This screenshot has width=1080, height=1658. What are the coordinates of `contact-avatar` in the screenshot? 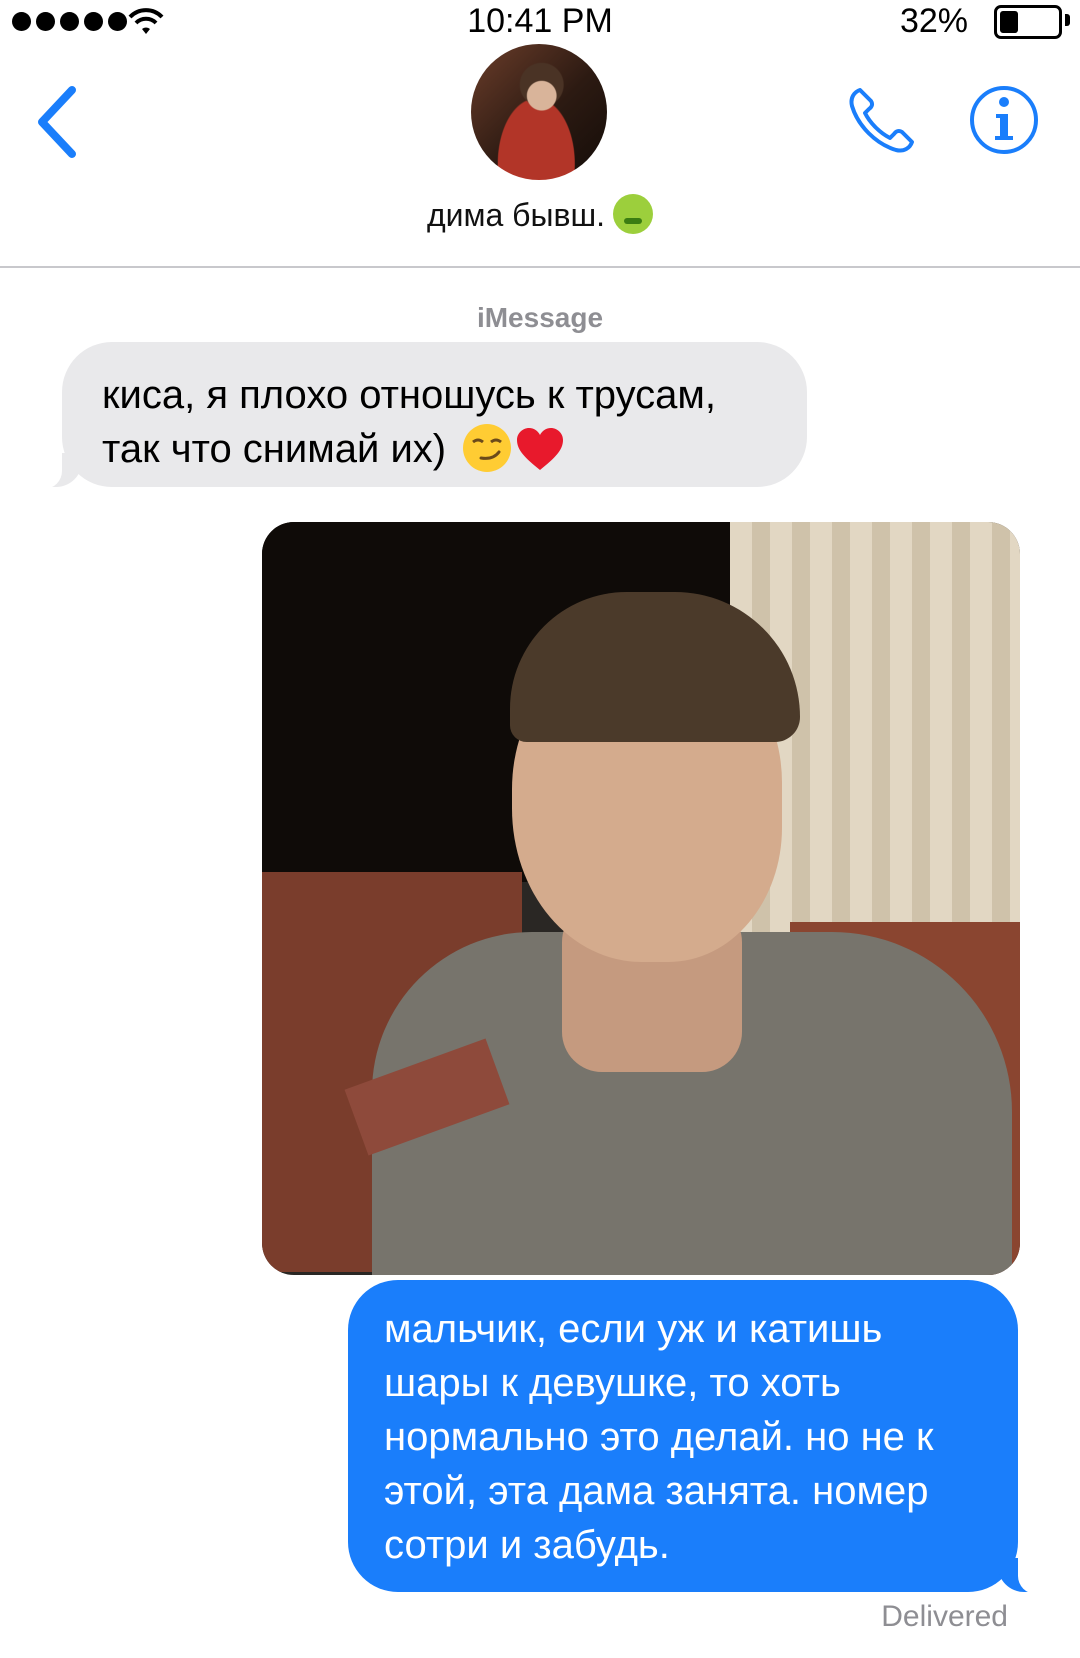 It's located at (539, 112).